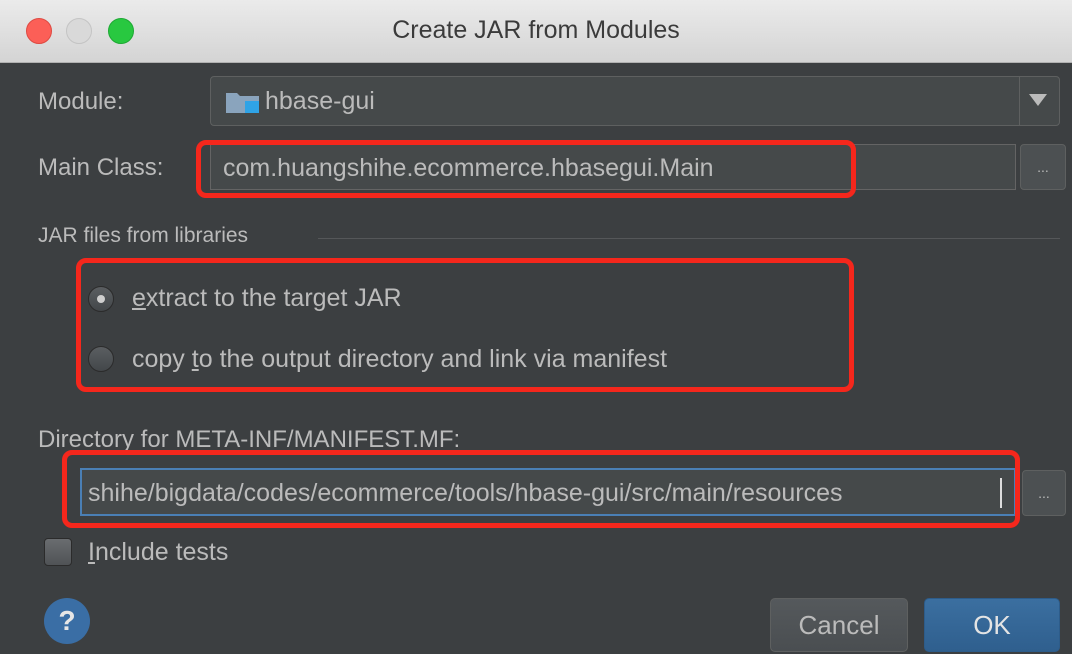 This screenshot has width=1072, height=654. I want to click on extract-radio, so click(101, 299).